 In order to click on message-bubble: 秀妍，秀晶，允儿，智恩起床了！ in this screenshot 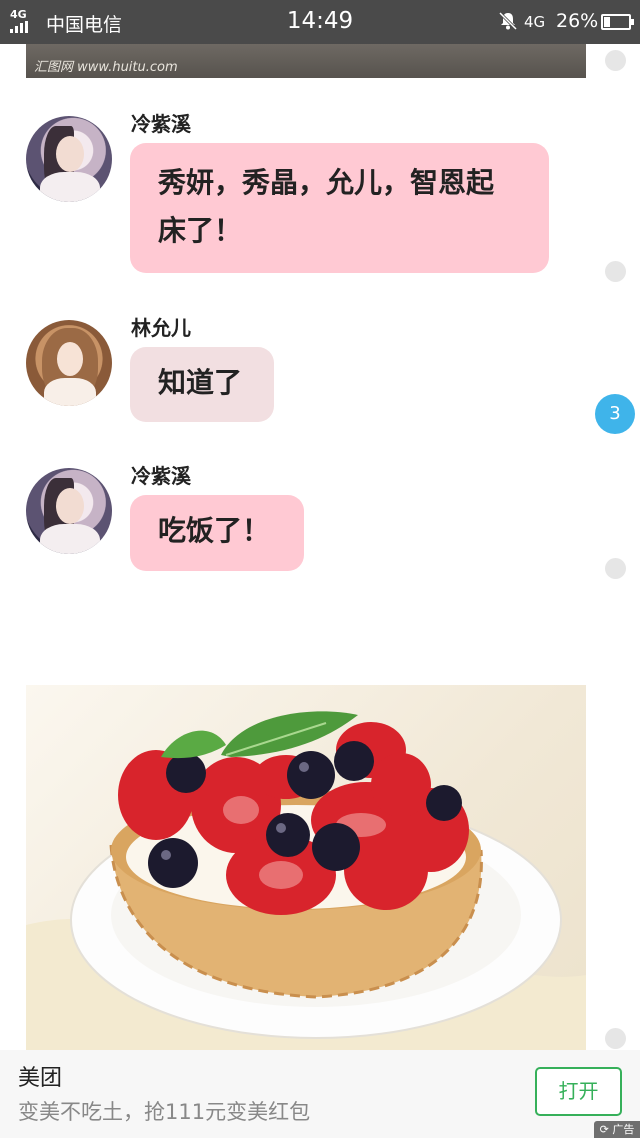, I will do `click(339, 208)`.